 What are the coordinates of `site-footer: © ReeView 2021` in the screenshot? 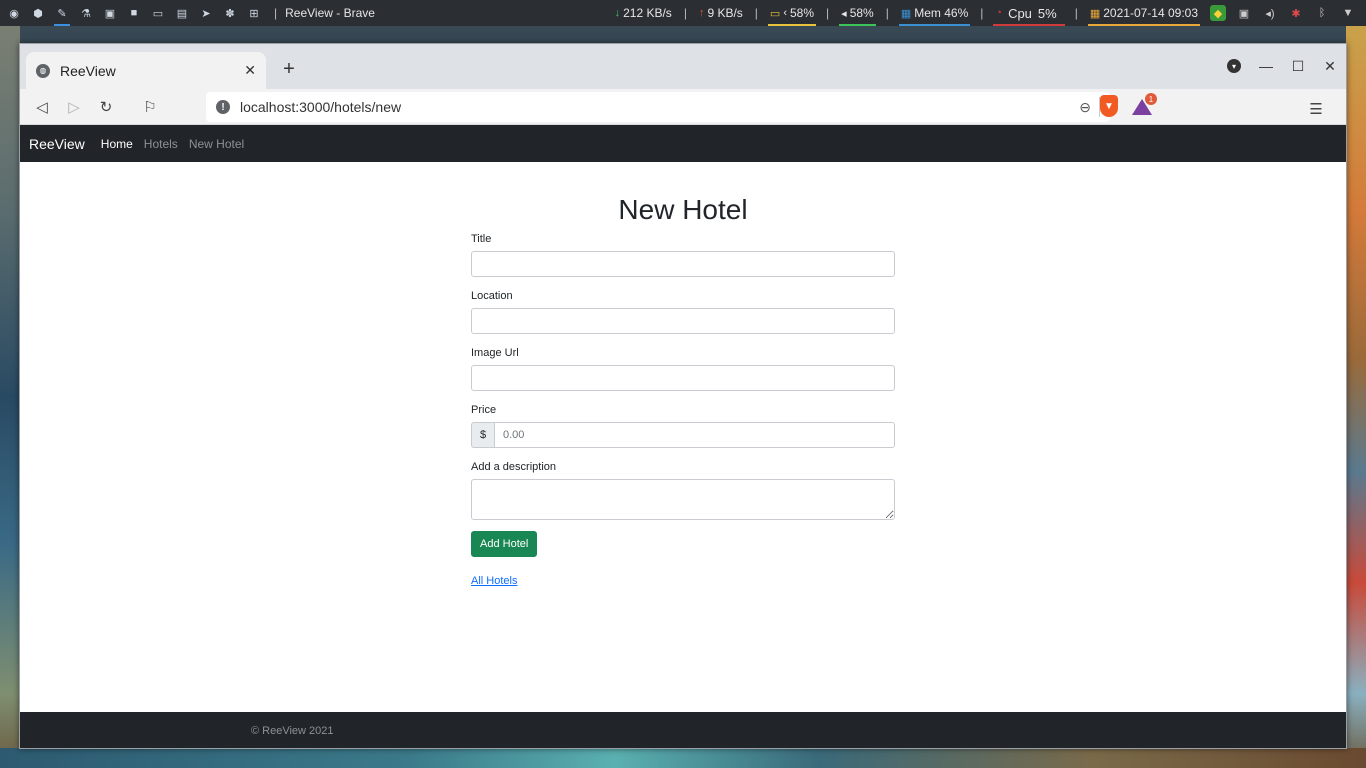 It's located at (683, 730).